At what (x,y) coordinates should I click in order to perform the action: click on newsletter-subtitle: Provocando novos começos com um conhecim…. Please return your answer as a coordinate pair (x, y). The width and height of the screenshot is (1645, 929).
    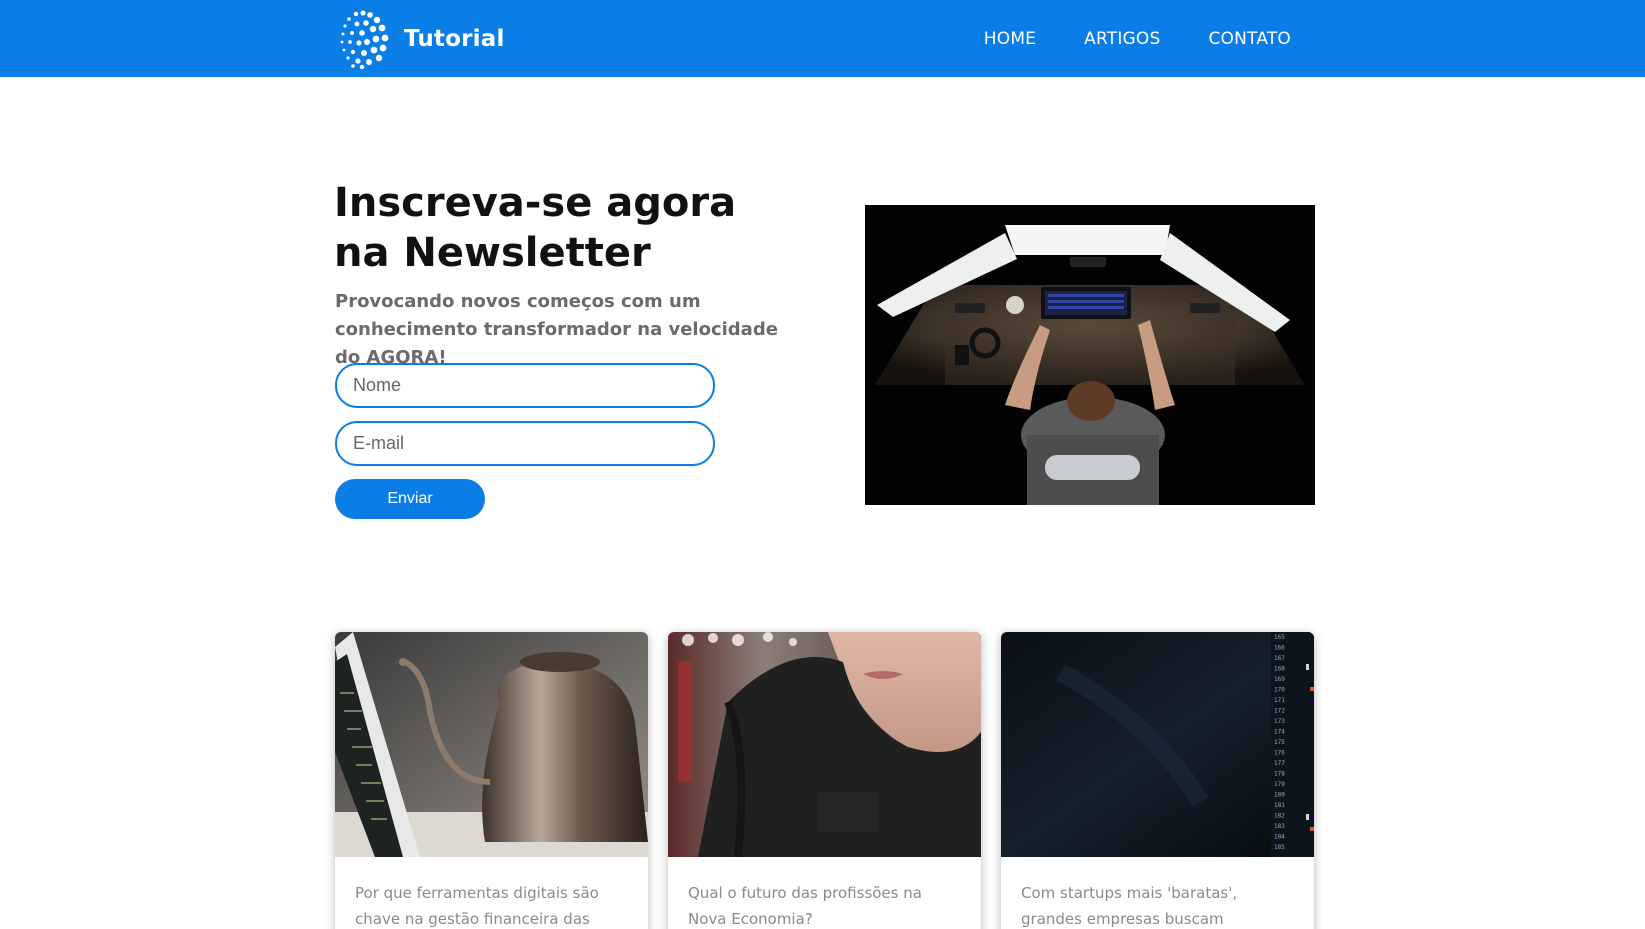
    Looking at the image, I should click on (556, 329).